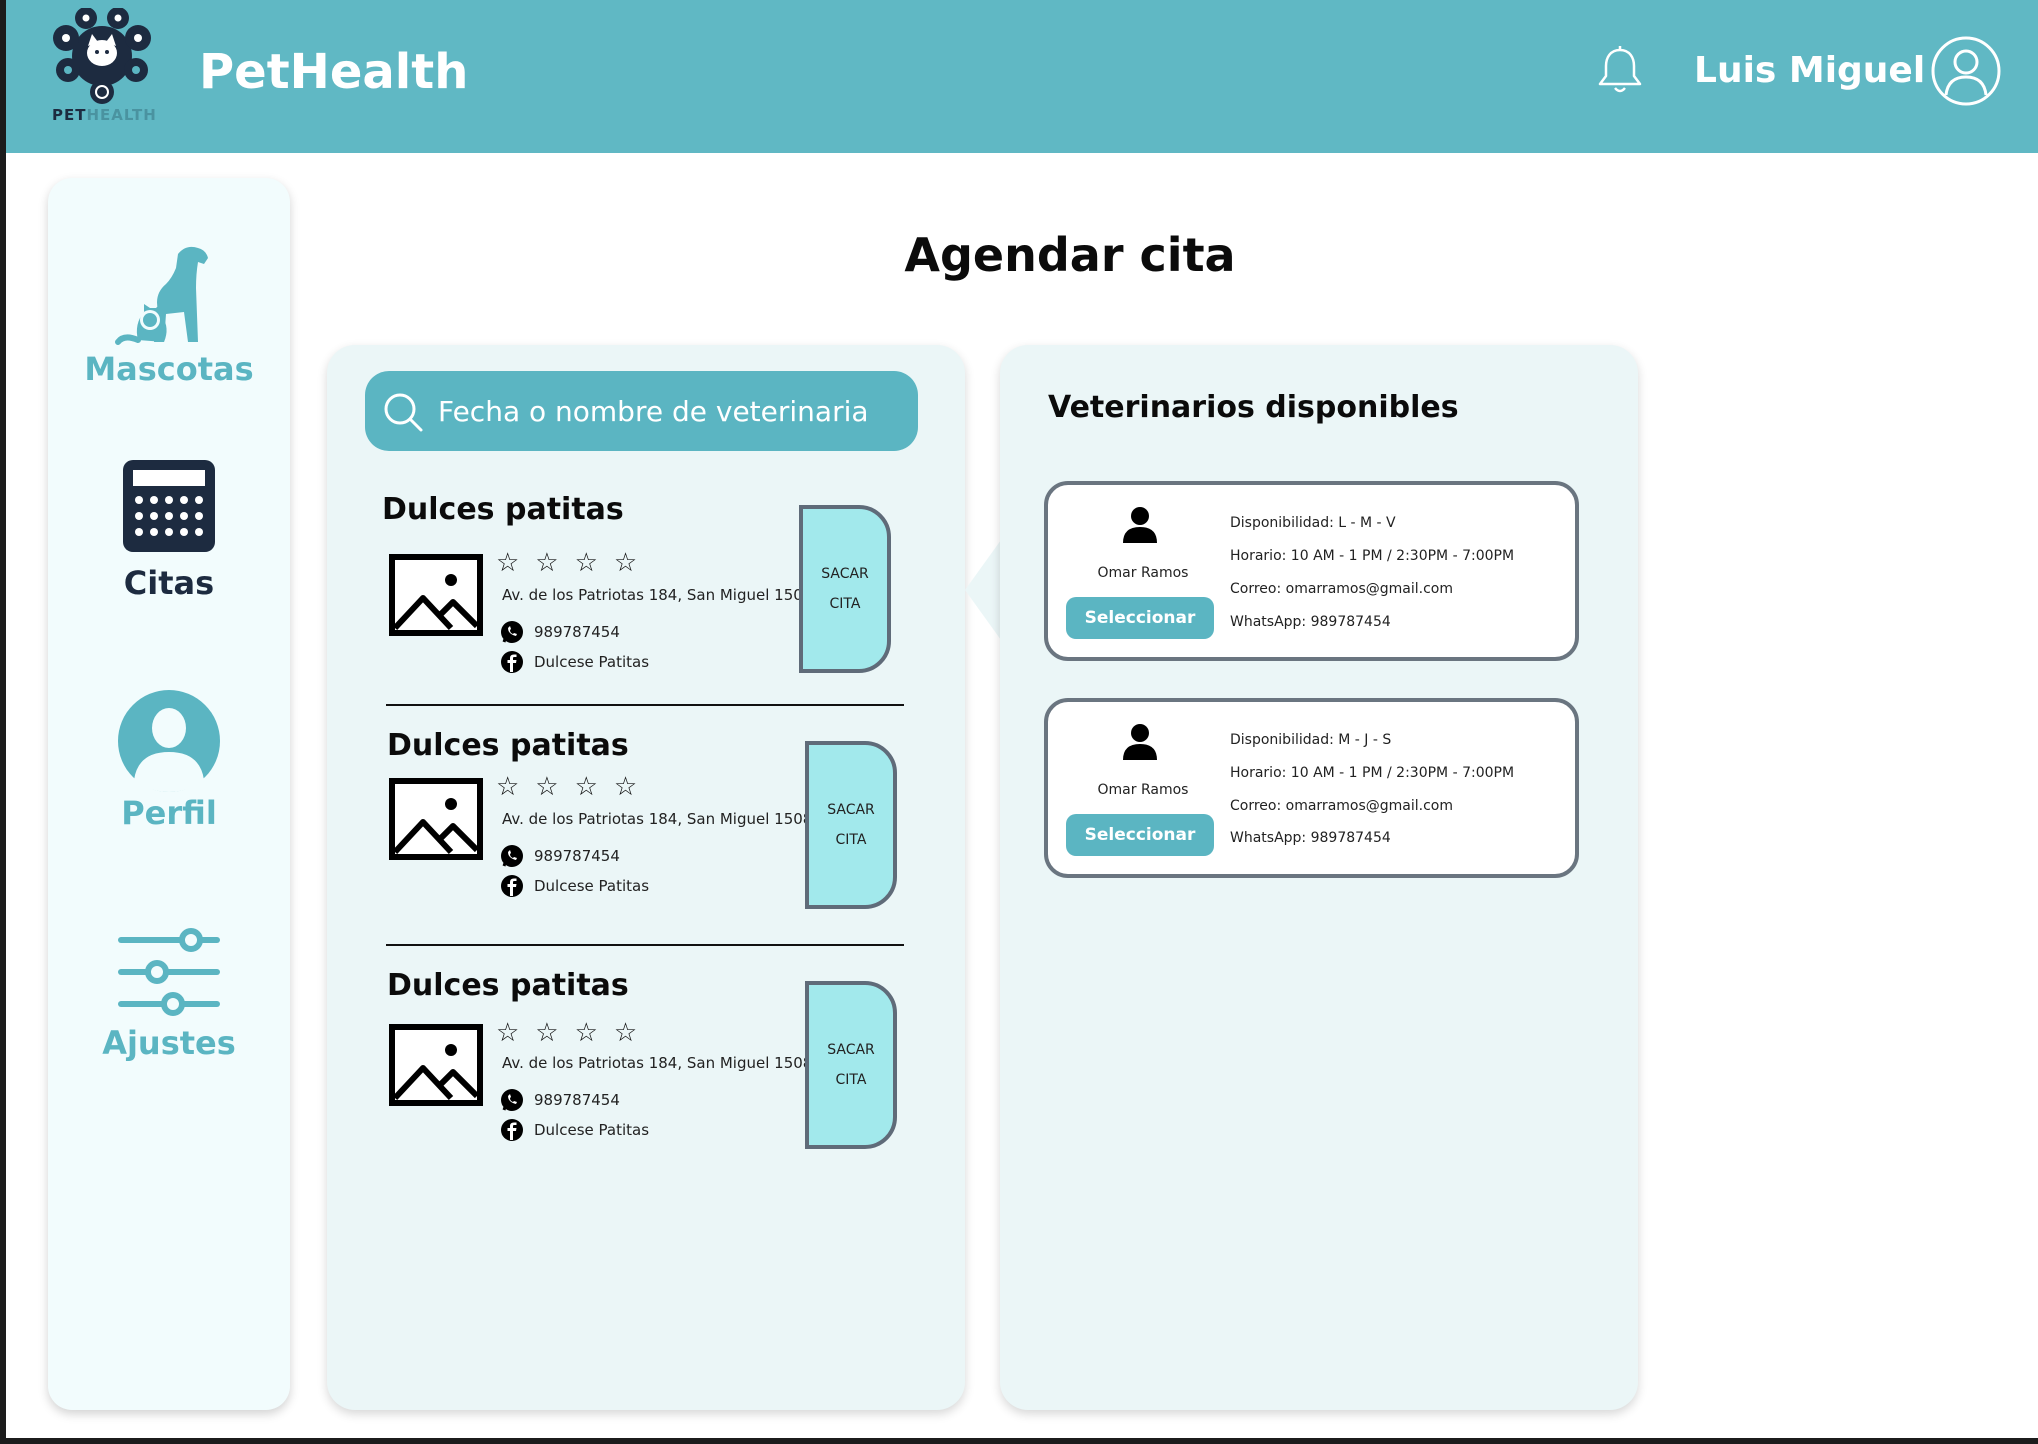 This screenshot has height=1444, width=2038. What do you see at coordinates (169, 1043) in the screenshot?
I see `sidebar-item-label: Ajustes` at bounding box center [169, 1043].